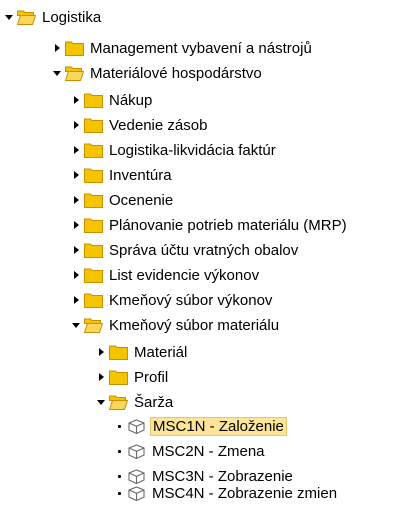 This screenshot has width=398, height=505. What do you see at coordinates (201, 48) in the screenshot?
I see `tree-node-label: Management vybavení a nástrojů` at bounding box center [201, 48].